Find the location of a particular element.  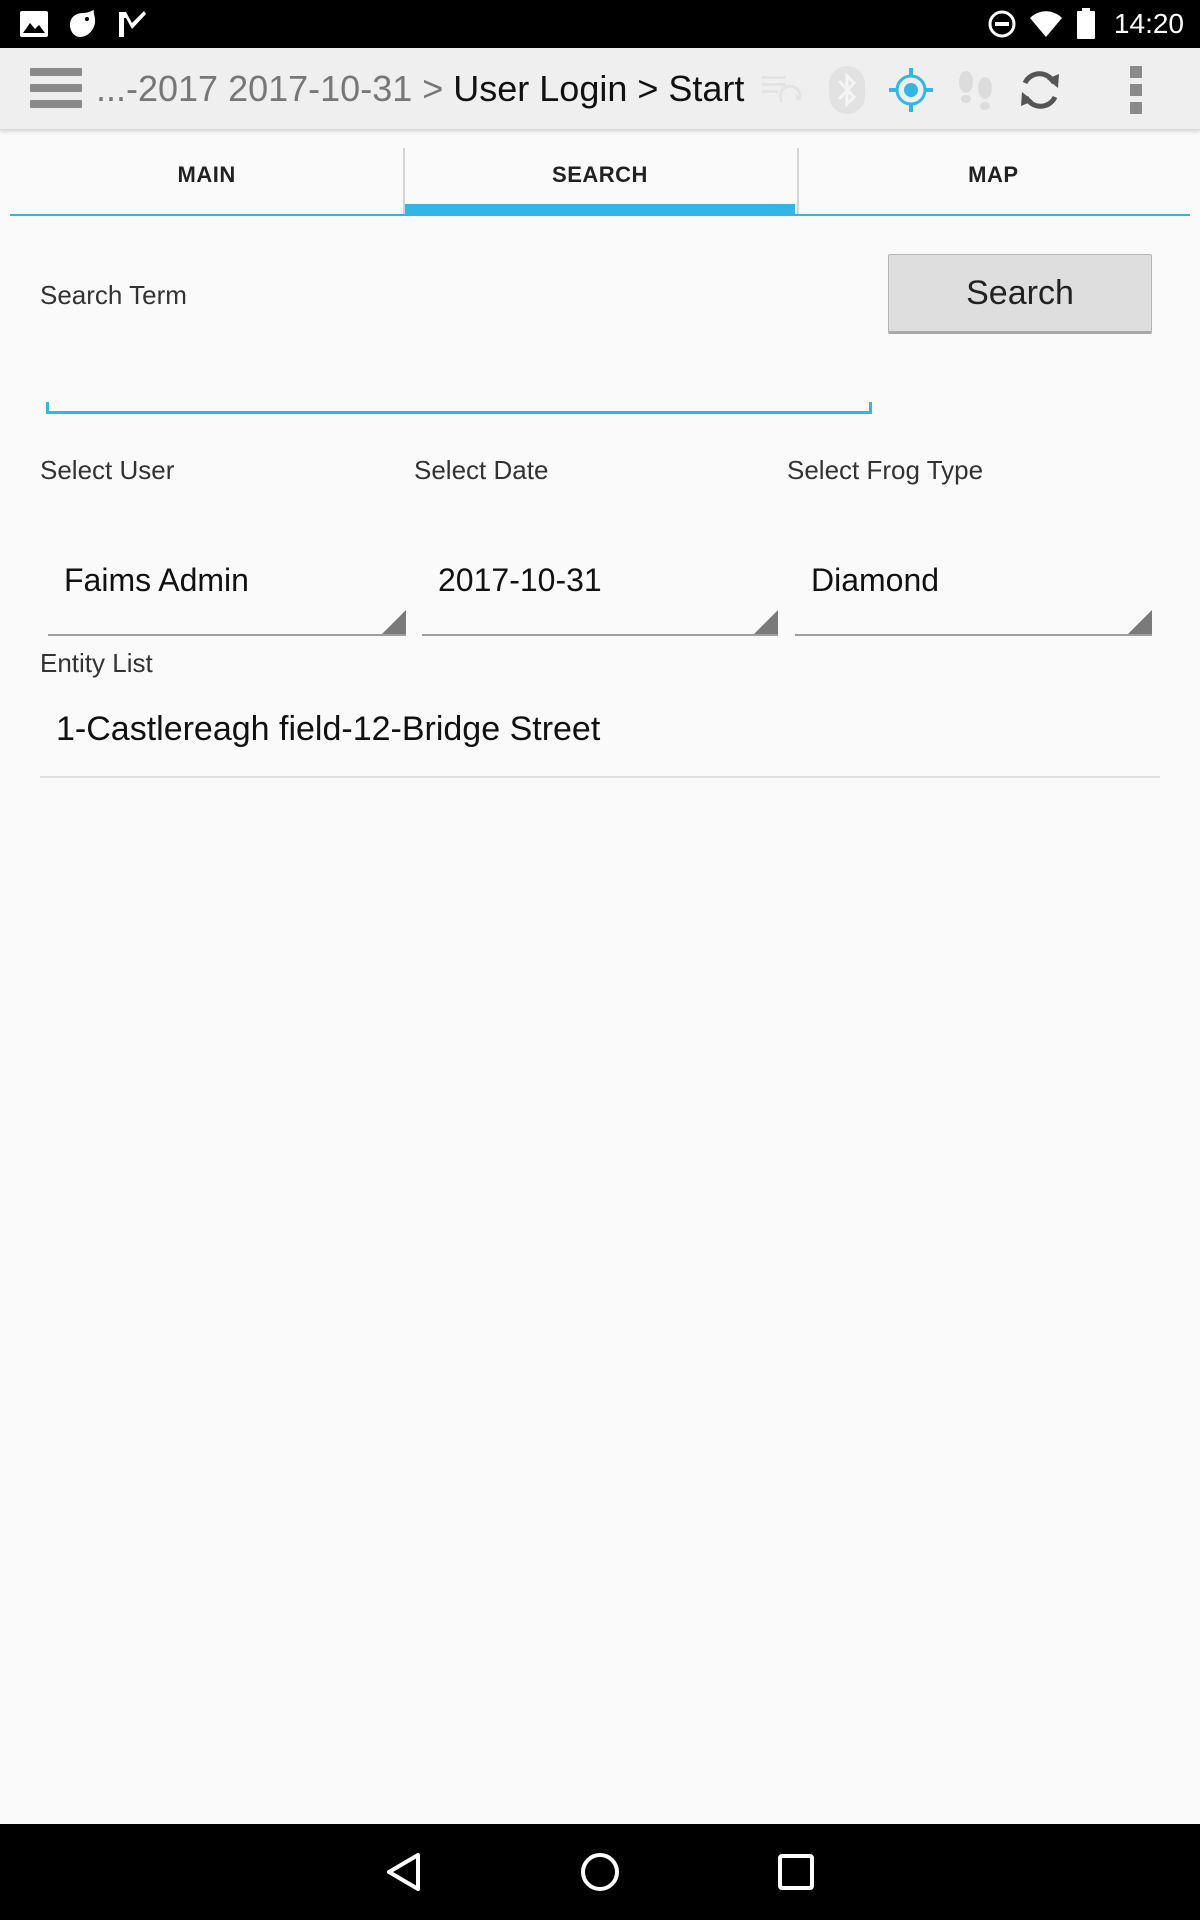

select-date-value: 2017-10-31 is located at coordinates (520, 580).